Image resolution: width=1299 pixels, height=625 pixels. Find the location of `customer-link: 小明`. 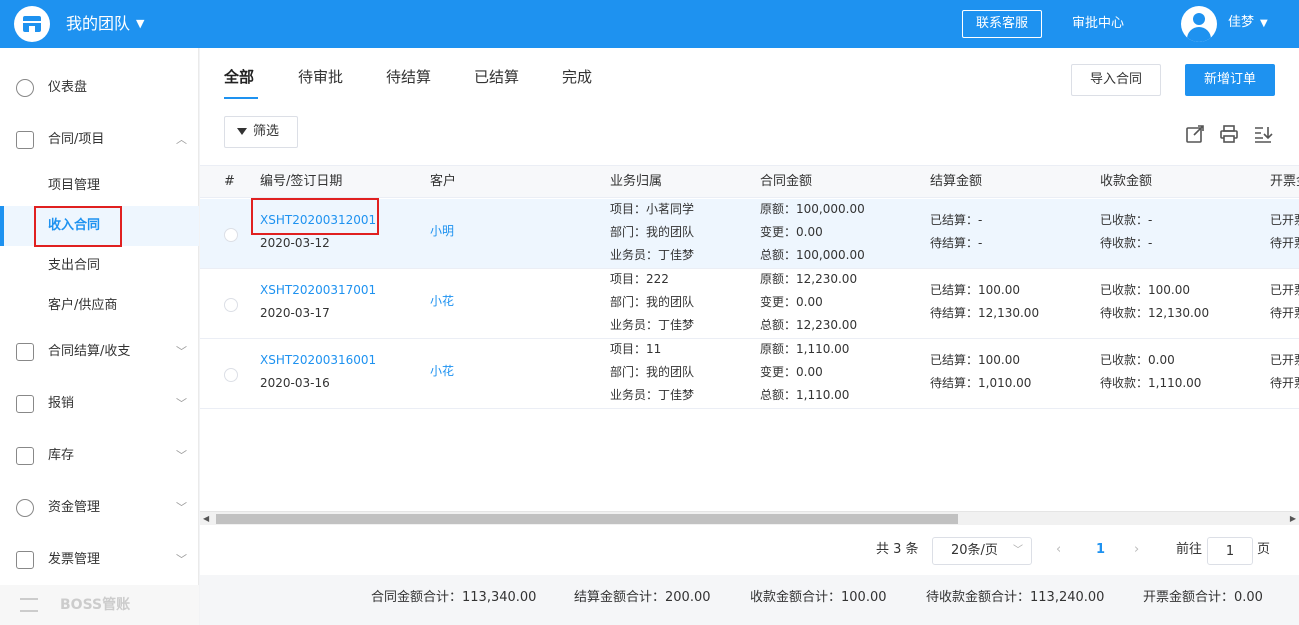

customer-link: 小明 is located at coordinates (442, 231).